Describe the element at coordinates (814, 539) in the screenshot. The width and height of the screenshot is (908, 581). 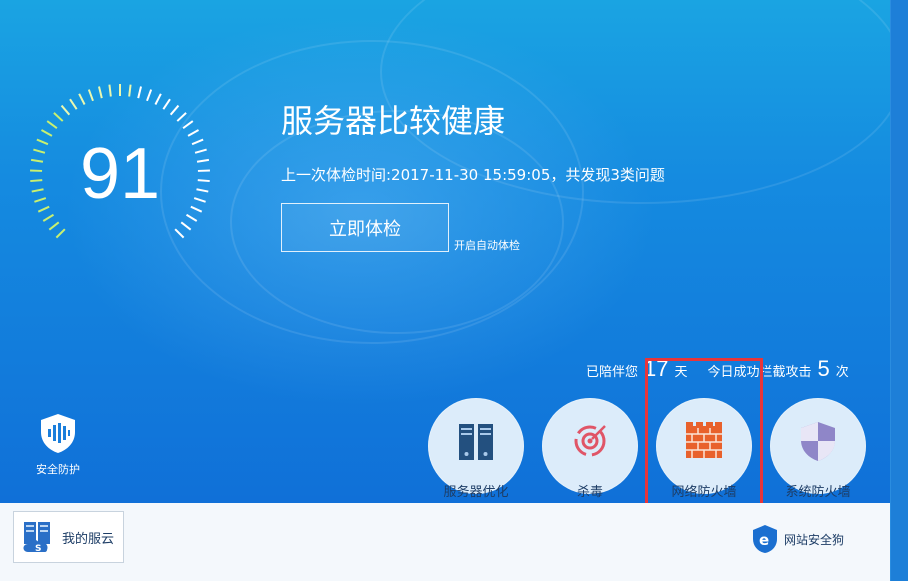
I see `website-dog-label: 网站安全狗` at that location.